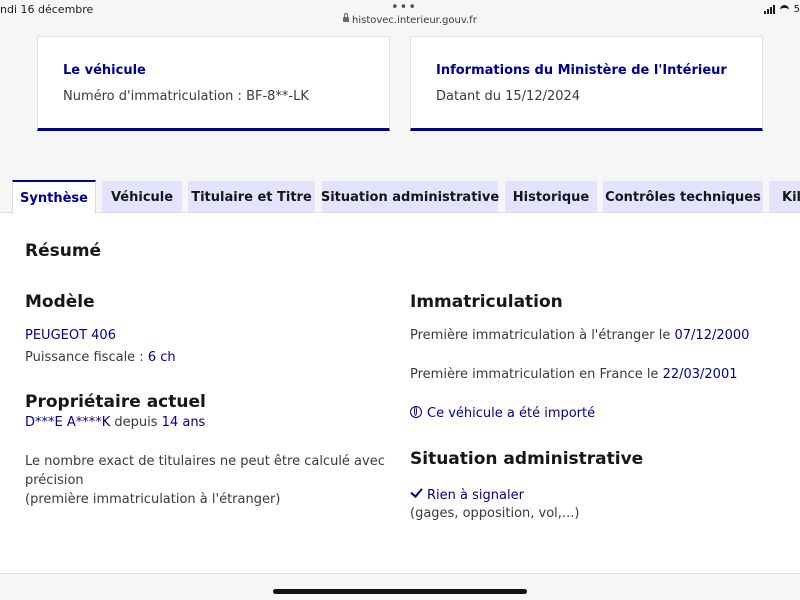  I want to click on owner-since-label: depuis, so click(136, 422).